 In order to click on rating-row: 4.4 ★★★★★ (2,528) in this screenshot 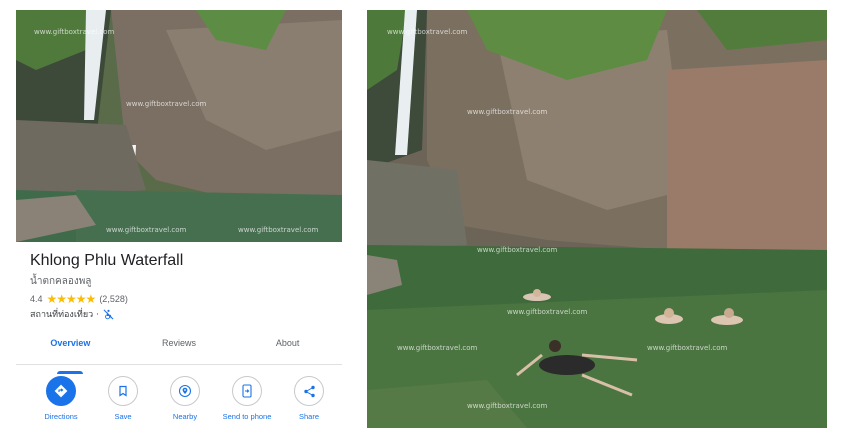, I will do `click(79, 299)`.